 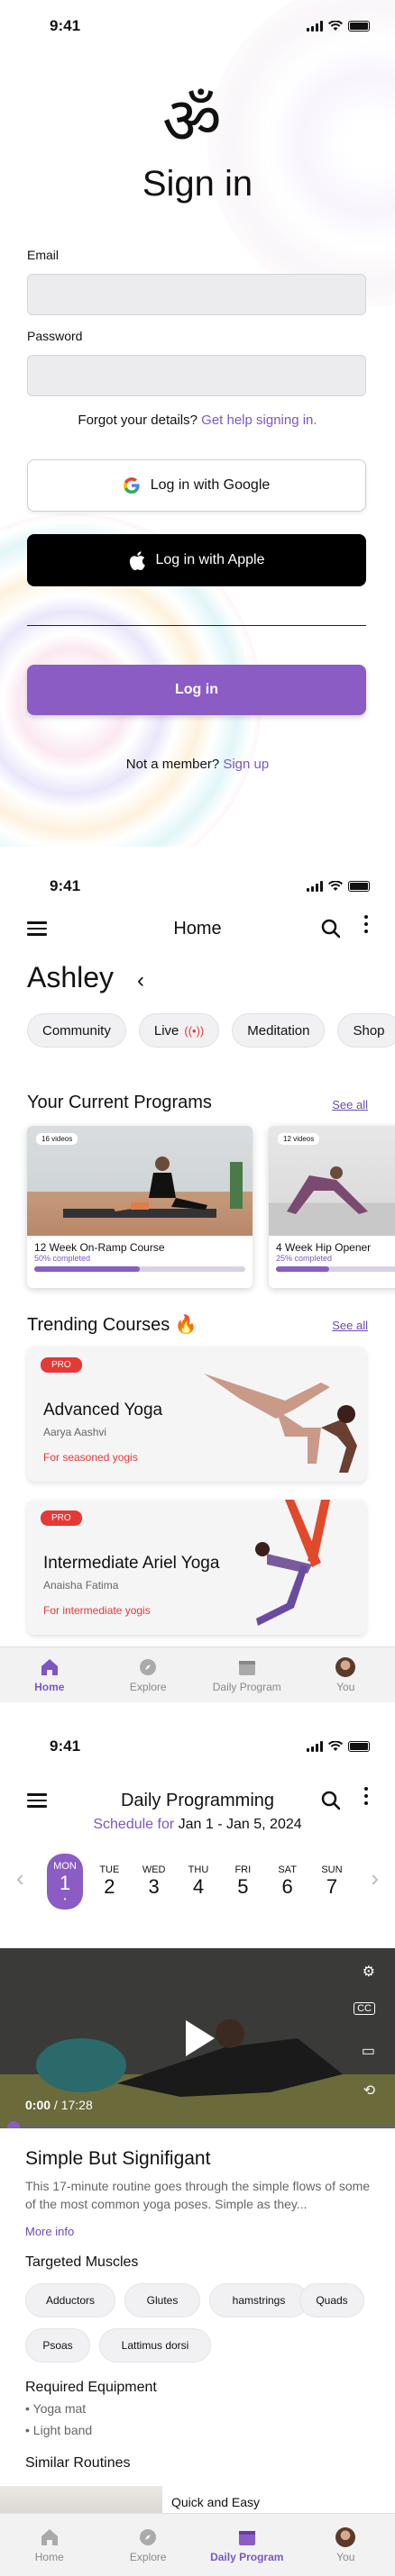 What do you see at coordinates (324, 1247) in the screenshot?
I see `program-name: 4 Week Hip Opener` at bounding box center [324, 1247].